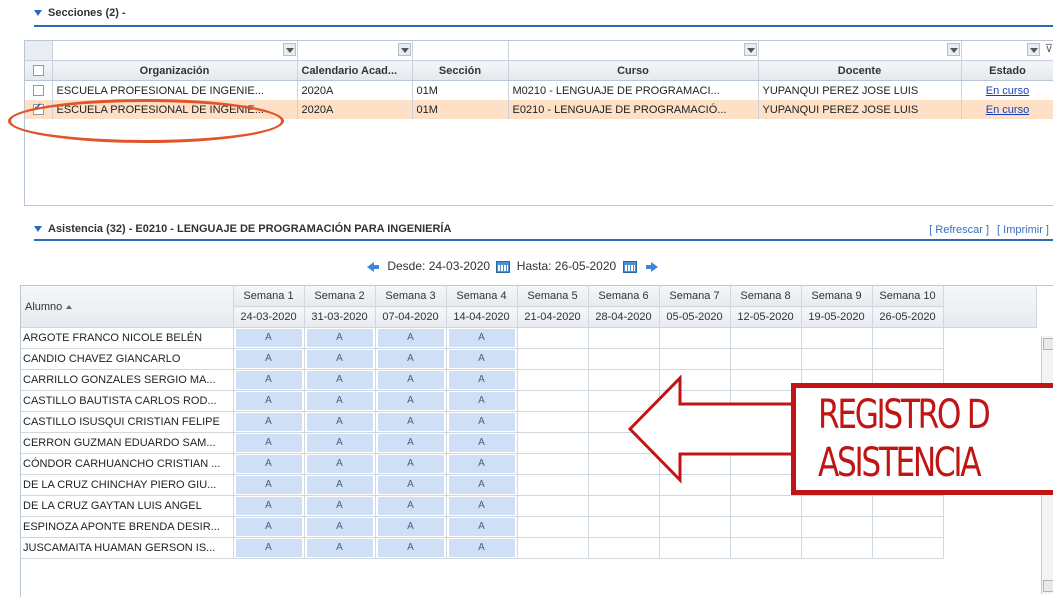 The image size is (1053, 597). I want to click on filter-calendario, so click(355, 51).